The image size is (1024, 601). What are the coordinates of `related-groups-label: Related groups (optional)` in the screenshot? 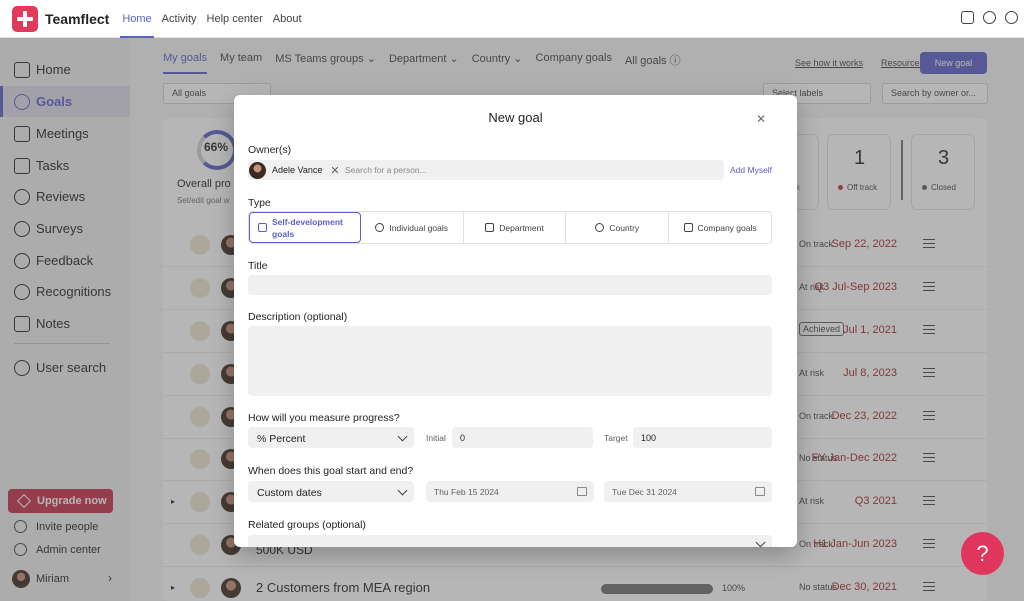 It's located at (307, 525).